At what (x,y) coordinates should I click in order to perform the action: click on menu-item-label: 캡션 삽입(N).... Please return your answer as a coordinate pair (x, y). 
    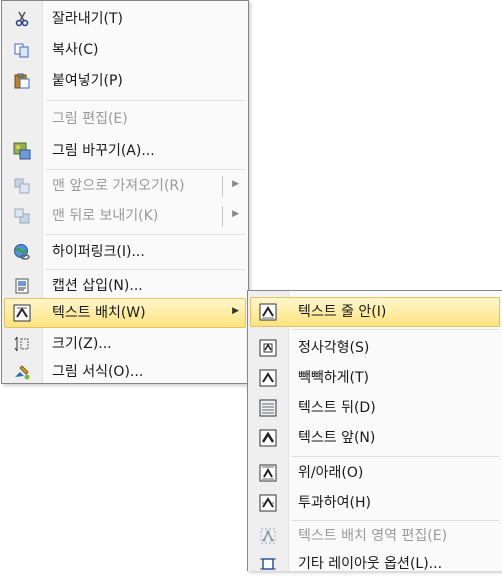
    Looking at the image, I should click on (97, 286).